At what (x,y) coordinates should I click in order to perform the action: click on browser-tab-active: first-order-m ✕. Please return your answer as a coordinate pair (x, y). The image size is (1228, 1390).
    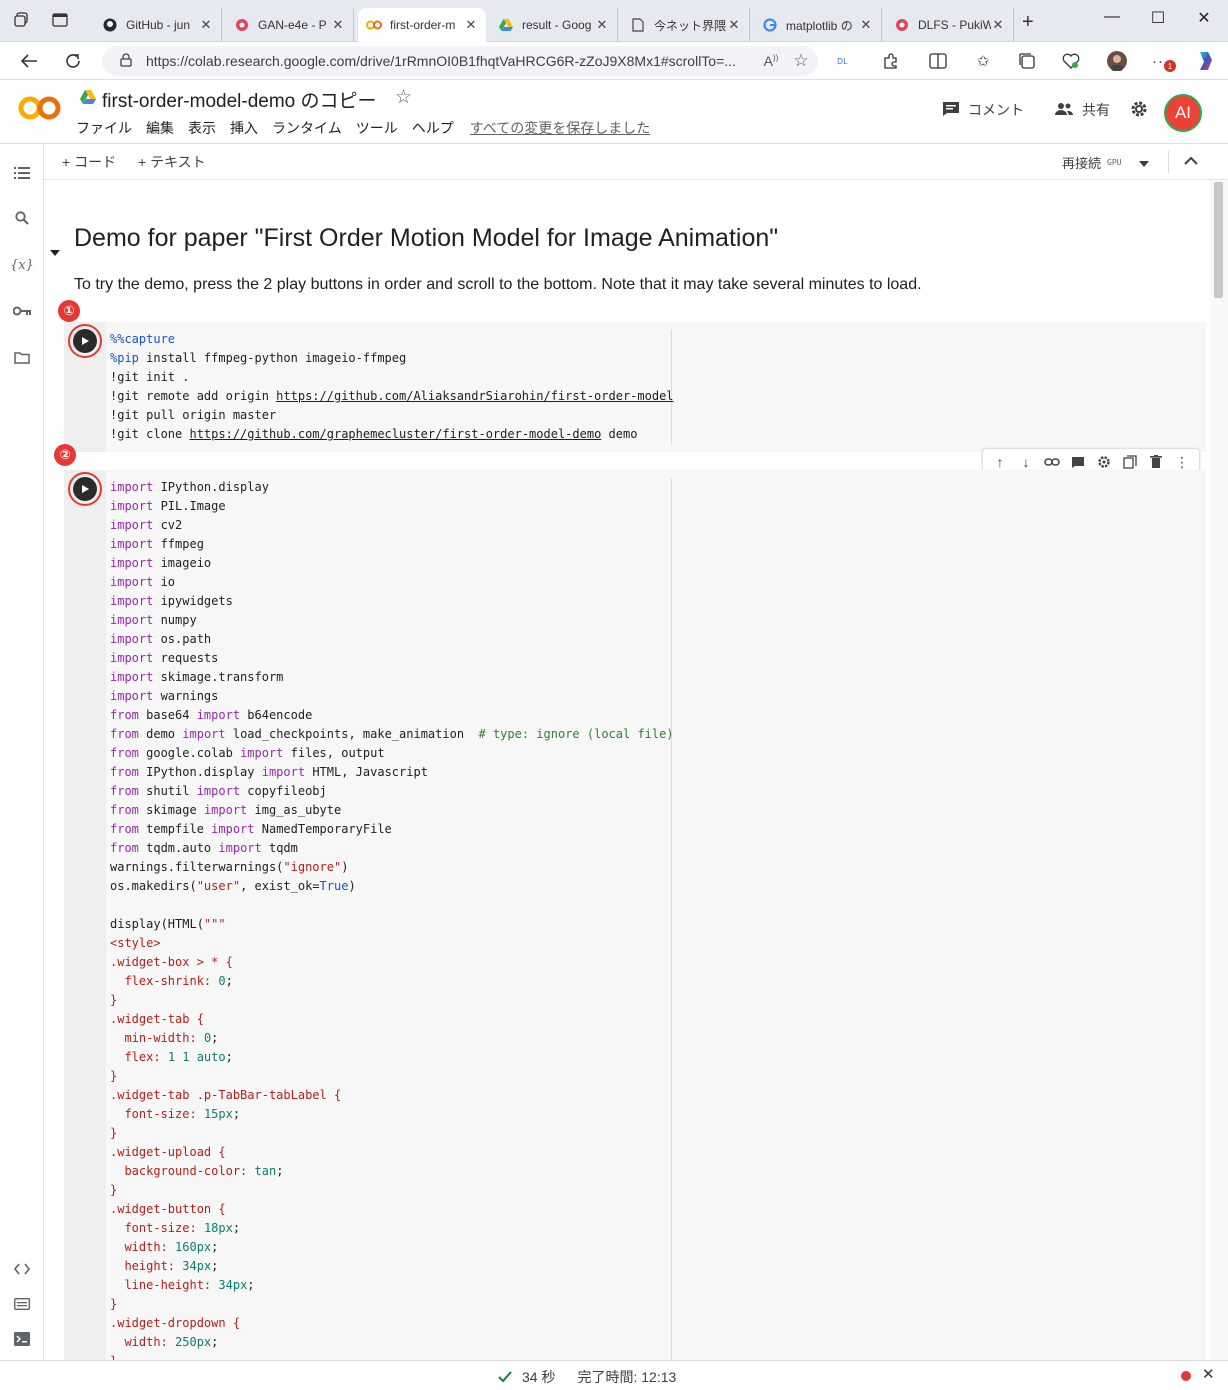
    Looking at the image, I should click on (422, 25).